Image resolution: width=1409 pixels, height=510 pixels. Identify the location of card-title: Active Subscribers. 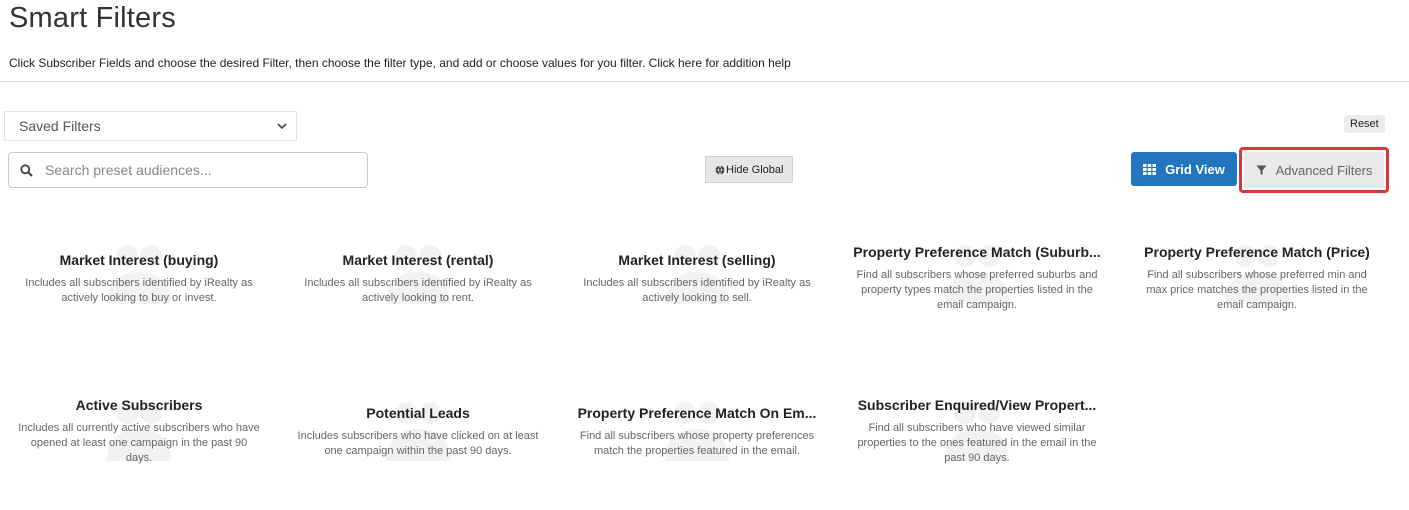
(139, 405).